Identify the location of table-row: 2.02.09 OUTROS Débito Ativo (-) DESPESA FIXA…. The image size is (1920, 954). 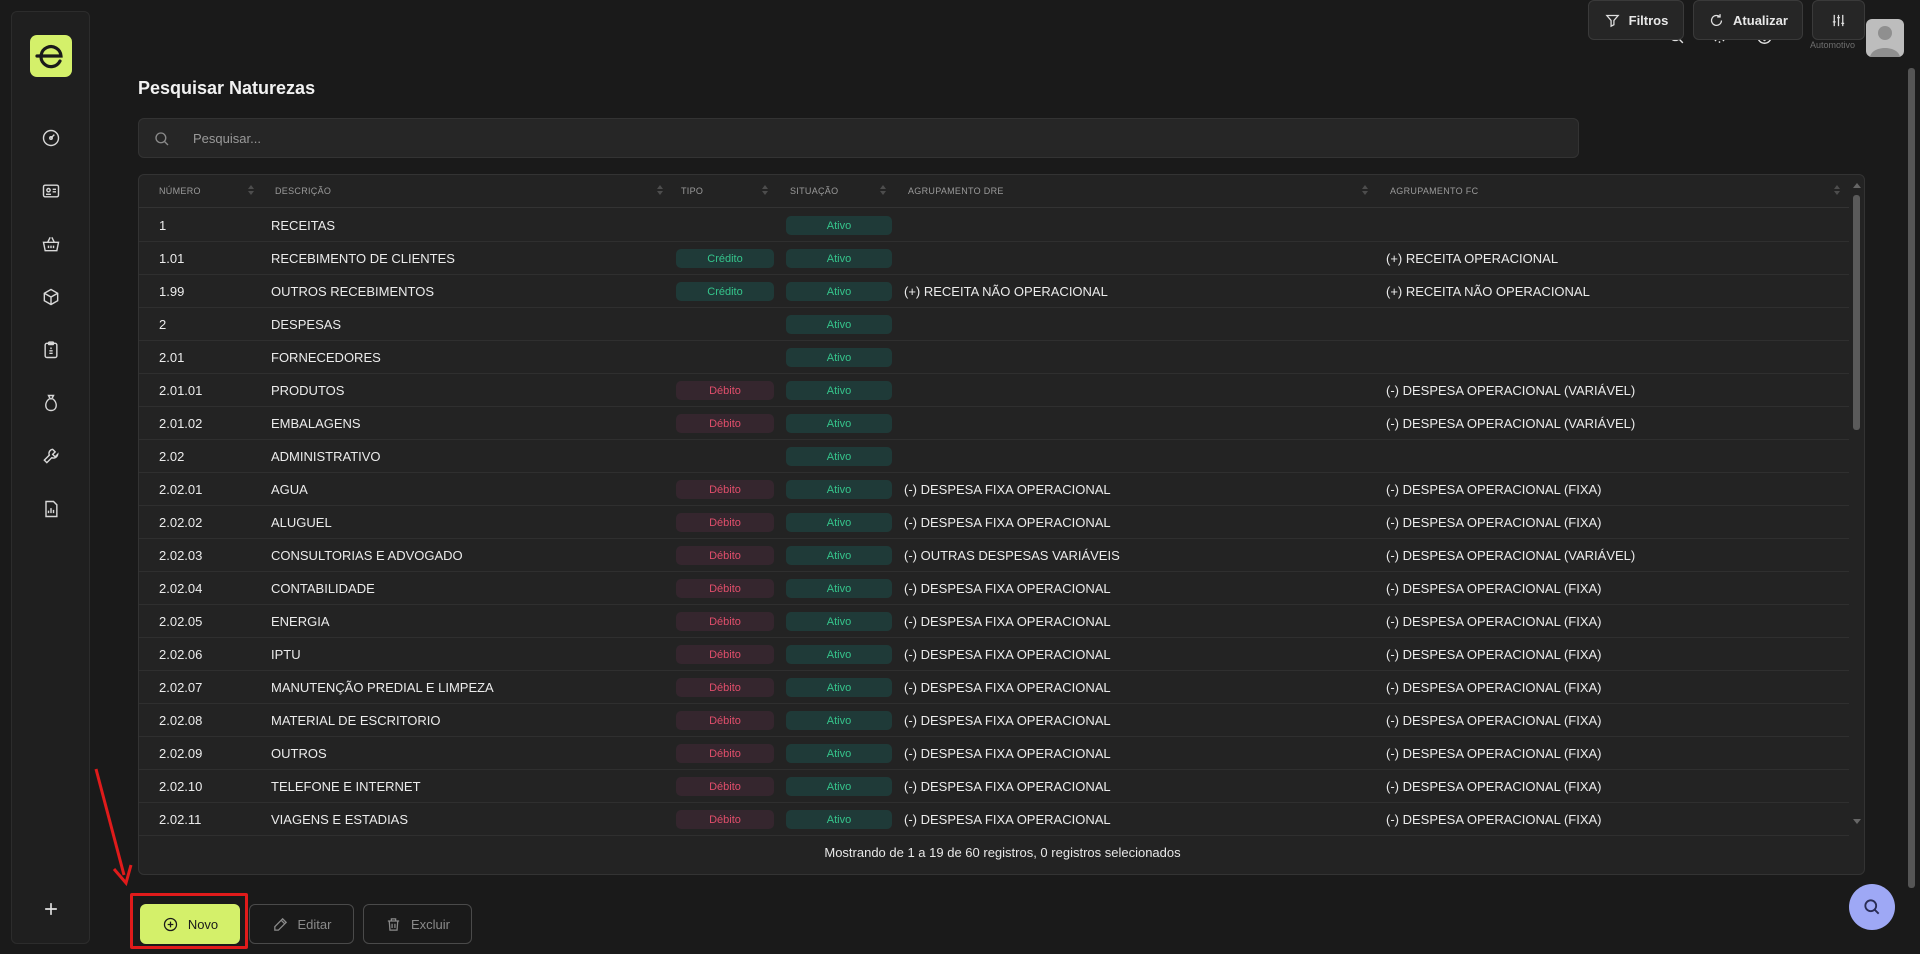
(994, 753).